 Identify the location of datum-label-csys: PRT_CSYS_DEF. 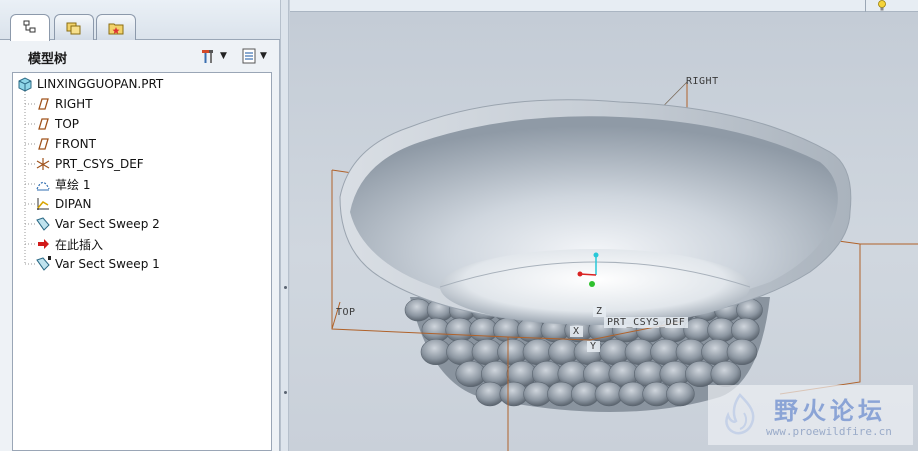
(646, 322).